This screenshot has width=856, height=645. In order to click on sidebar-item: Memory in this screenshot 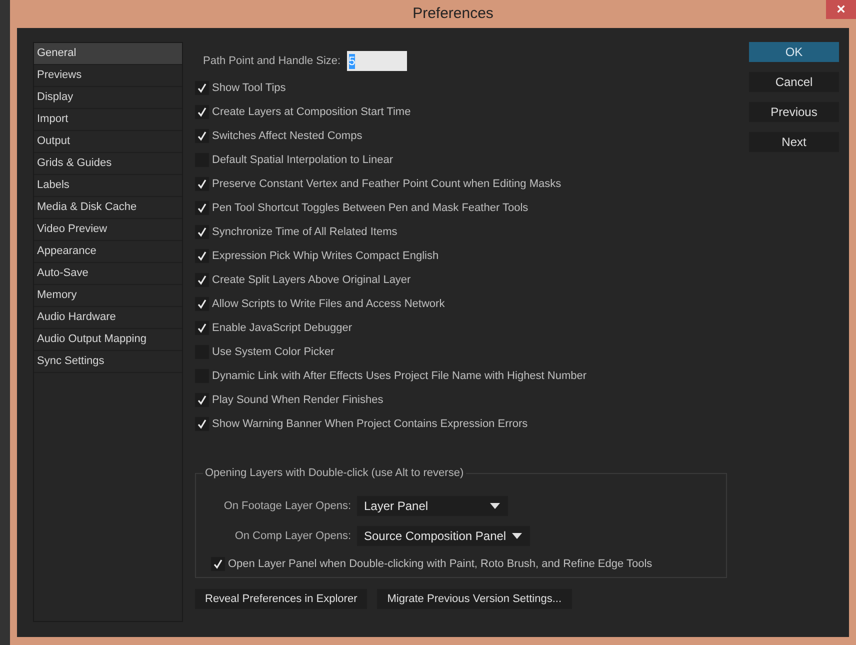, I will do `click(108, 296)`.